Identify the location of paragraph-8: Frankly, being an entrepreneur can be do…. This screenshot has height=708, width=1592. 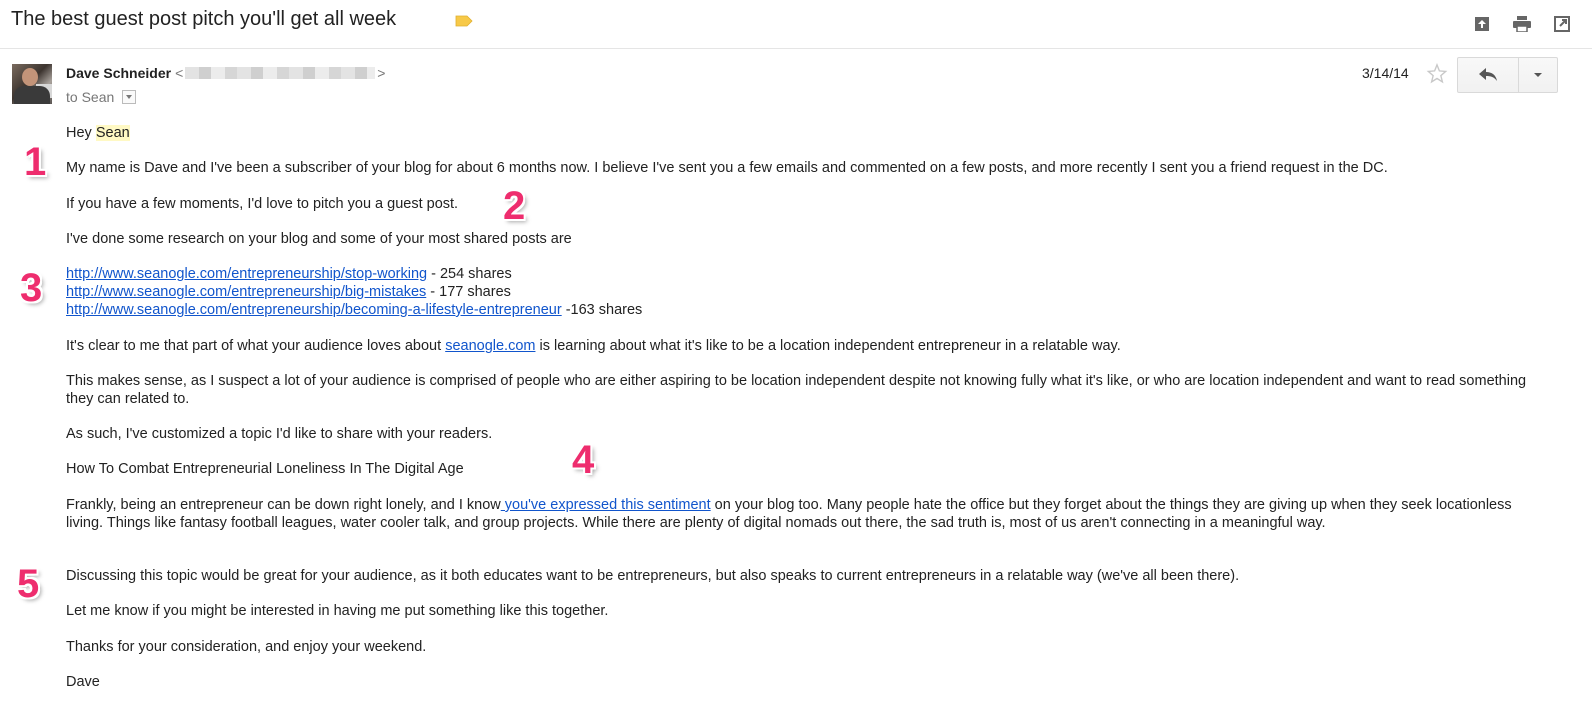
(801, 514).